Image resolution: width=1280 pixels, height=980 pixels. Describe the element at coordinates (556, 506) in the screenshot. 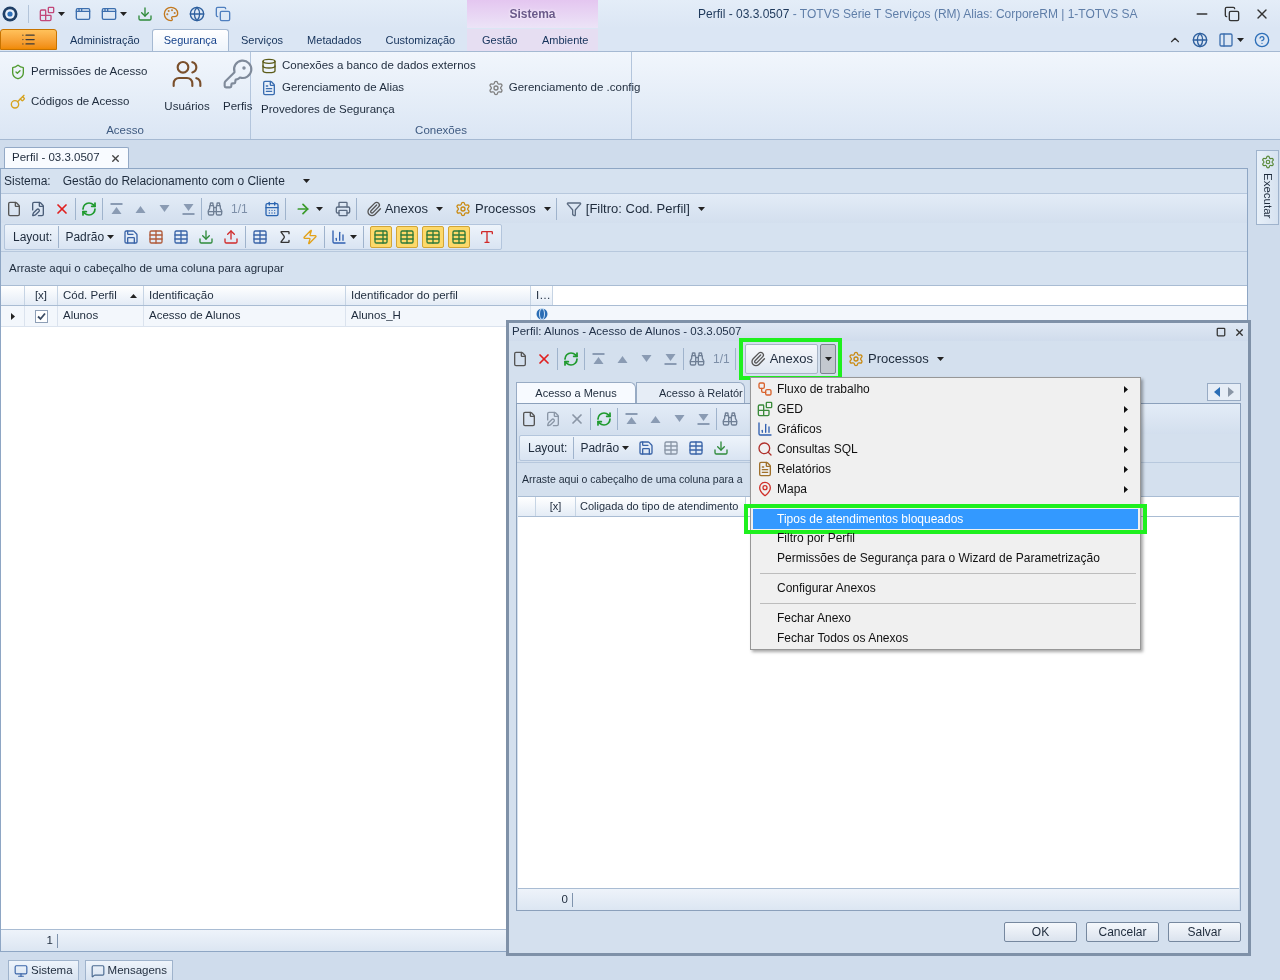

I see `column-header: [x]` at that location.